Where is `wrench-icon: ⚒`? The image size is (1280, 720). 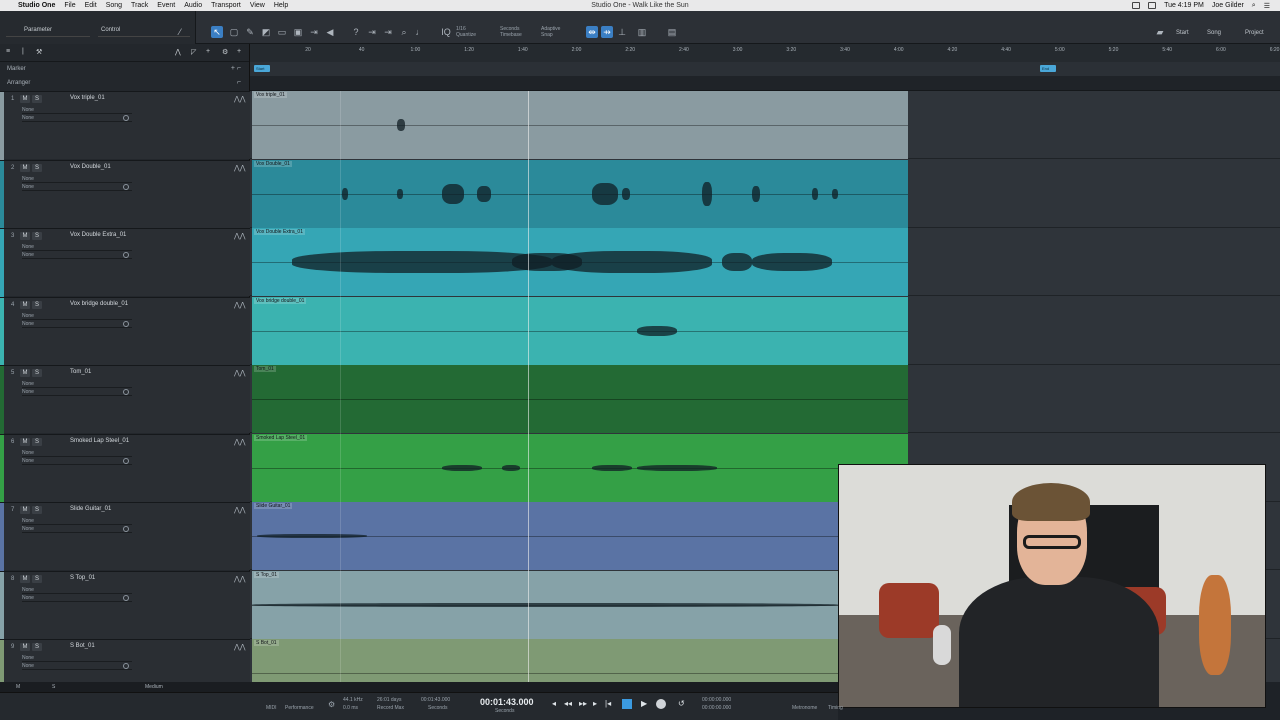
wrench-icon: ⚒ is located at coordinates (39, 52).